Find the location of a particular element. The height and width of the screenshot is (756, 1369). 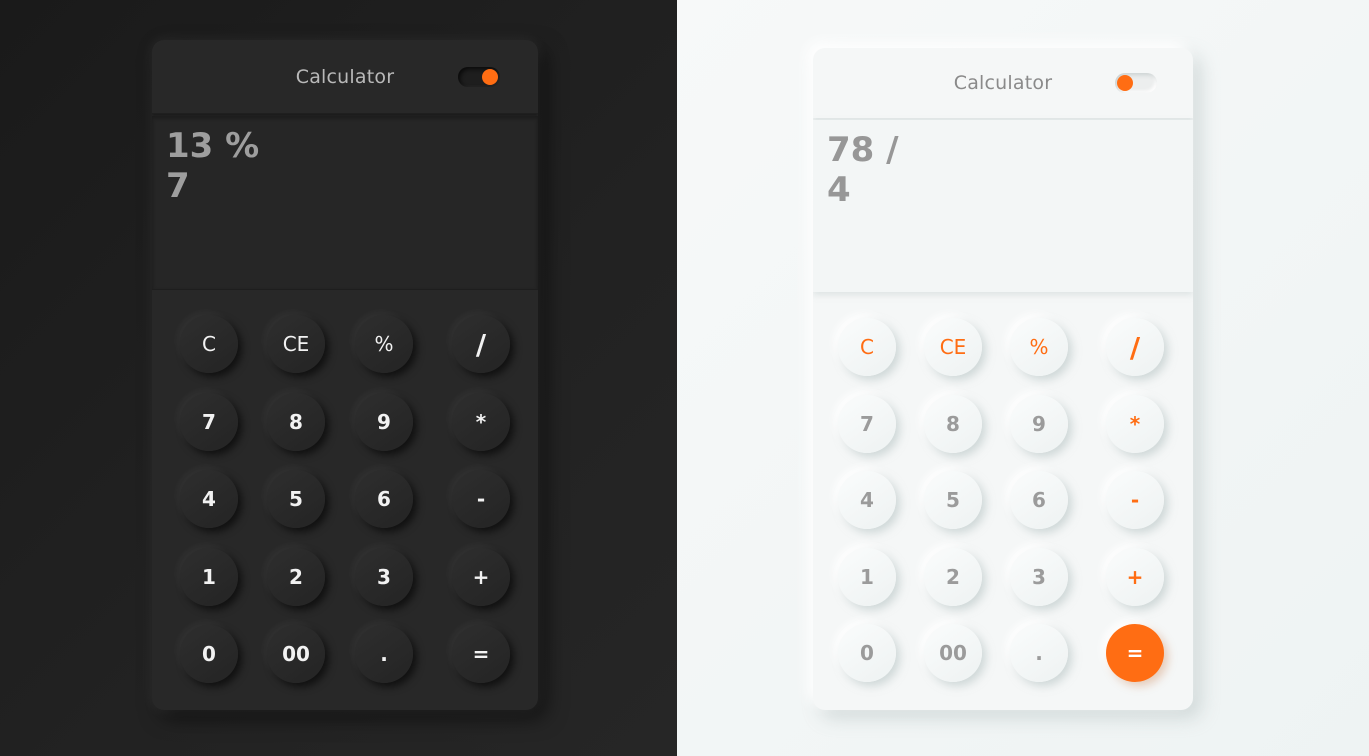

display-value: 4 is located at coordinates (839, 190).